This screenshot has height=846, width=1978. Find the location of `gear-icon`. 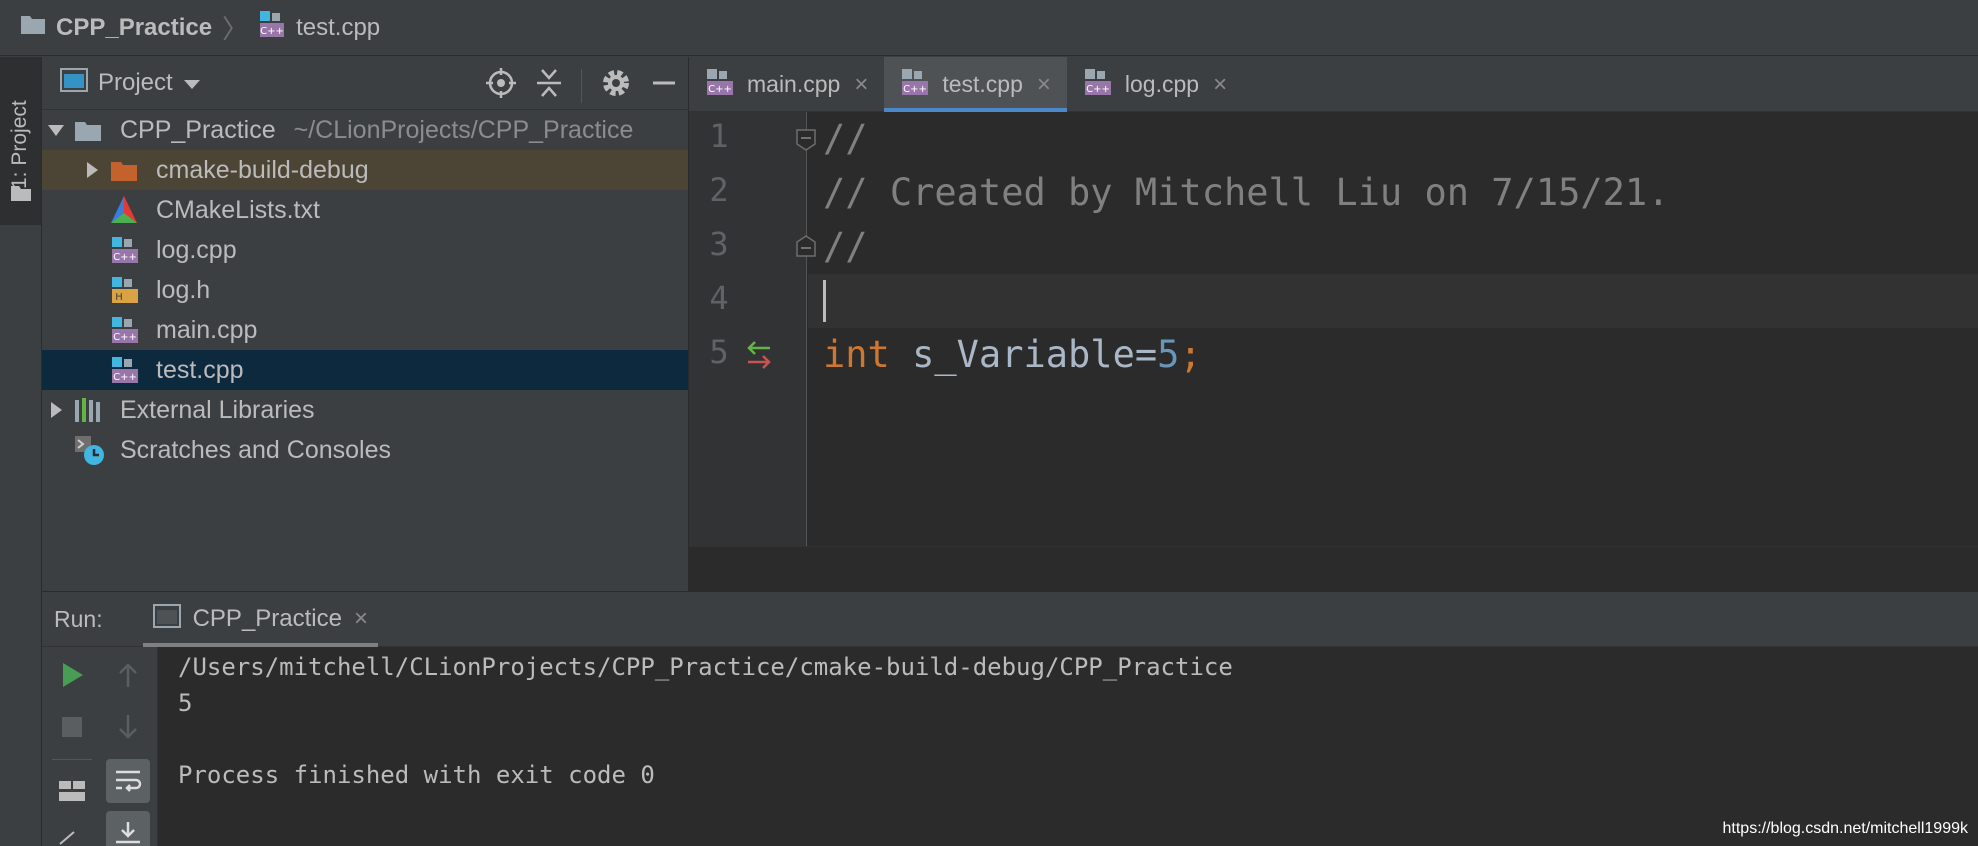

gear-icon is located at coordinates (616, 85).